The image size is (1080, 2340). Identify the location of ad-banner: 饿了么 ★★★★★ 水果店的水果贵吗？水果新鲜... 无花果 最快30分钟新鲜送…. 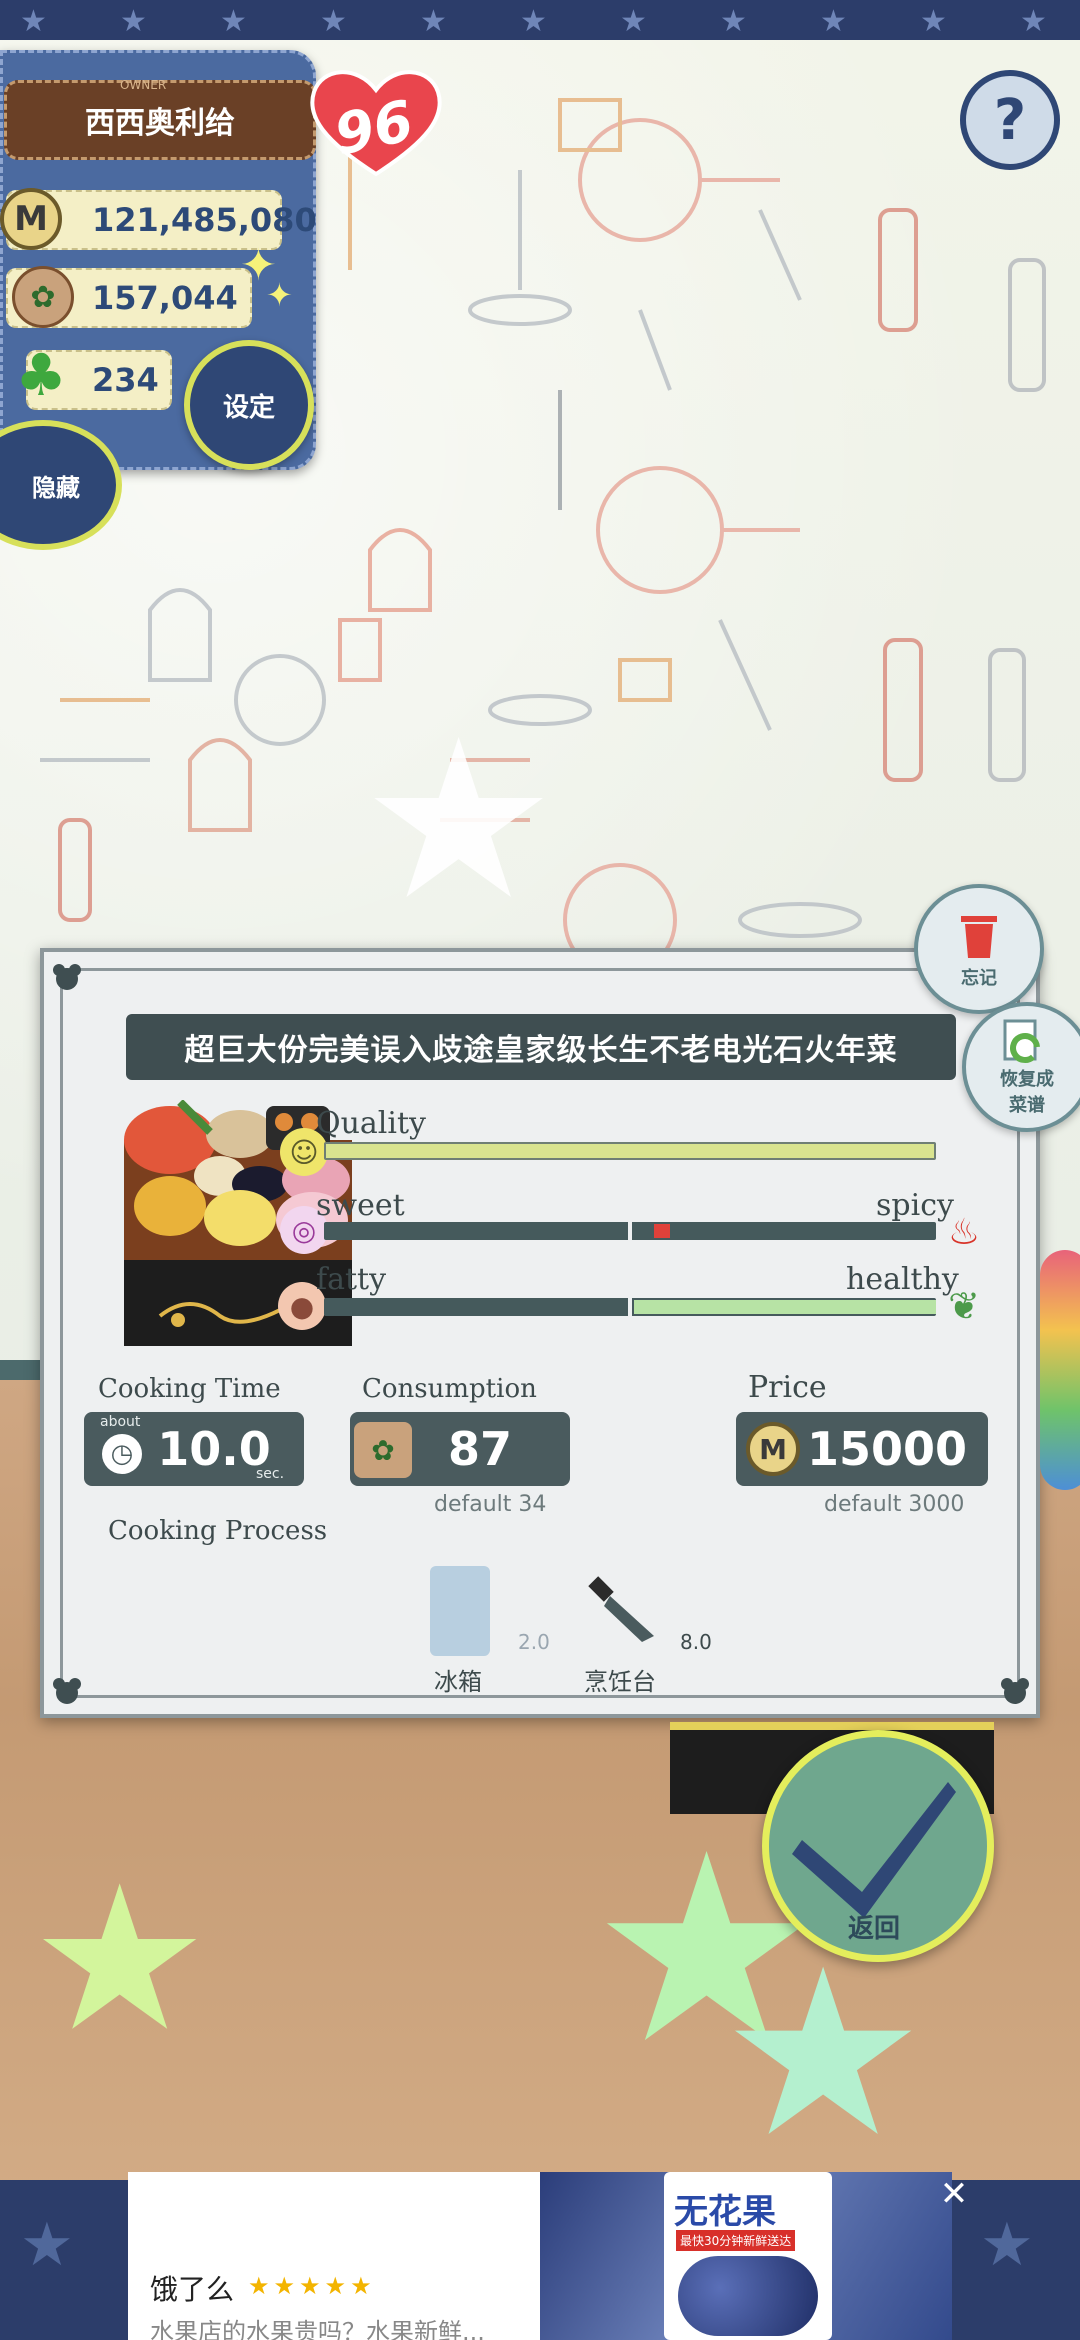
(548, 2256).